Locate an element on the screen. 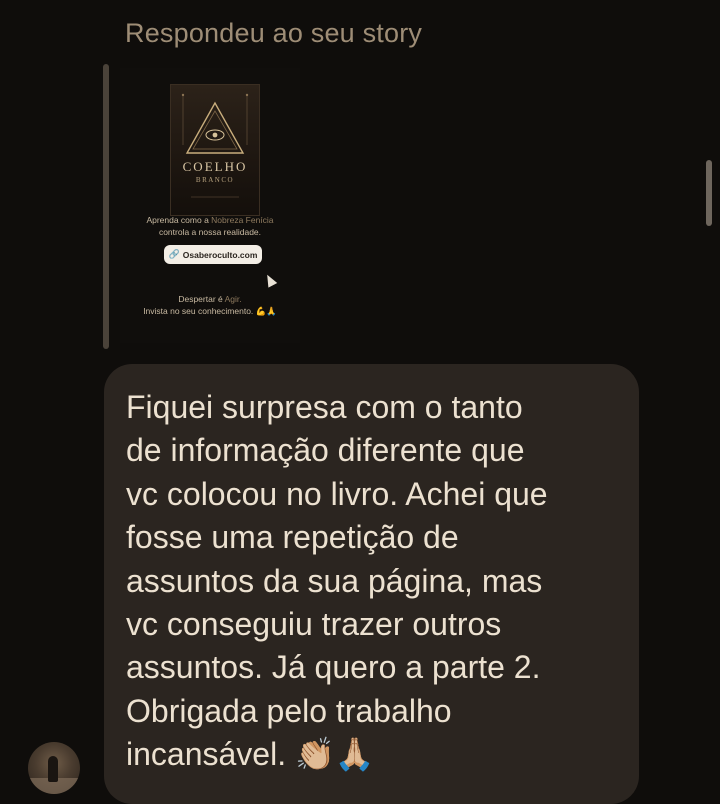 The width and height of the screenshot is (720, 804). sender-avatar is located at coordinates (54, 768).